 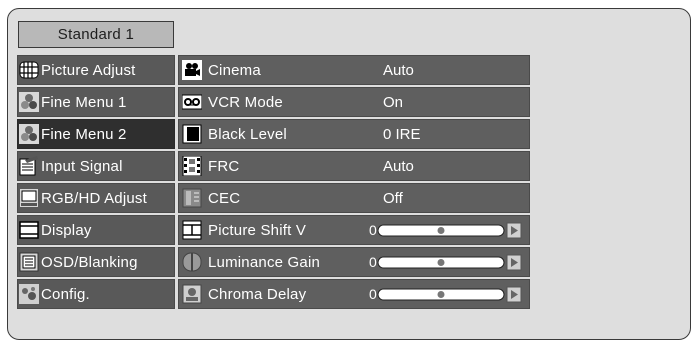 I want to click on camera-icon, so click(x=192, y=70).